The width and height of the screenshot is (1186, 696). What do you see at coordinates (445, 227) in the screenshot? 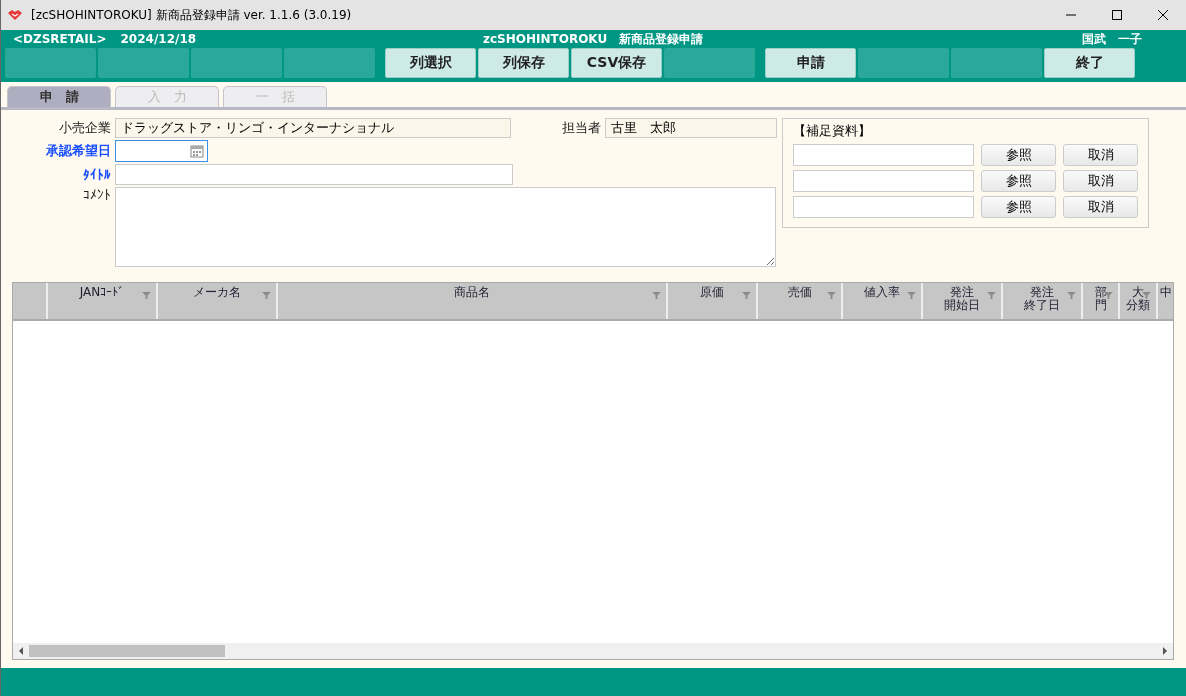
I see `comment-field` at bounding box center [445, 227].